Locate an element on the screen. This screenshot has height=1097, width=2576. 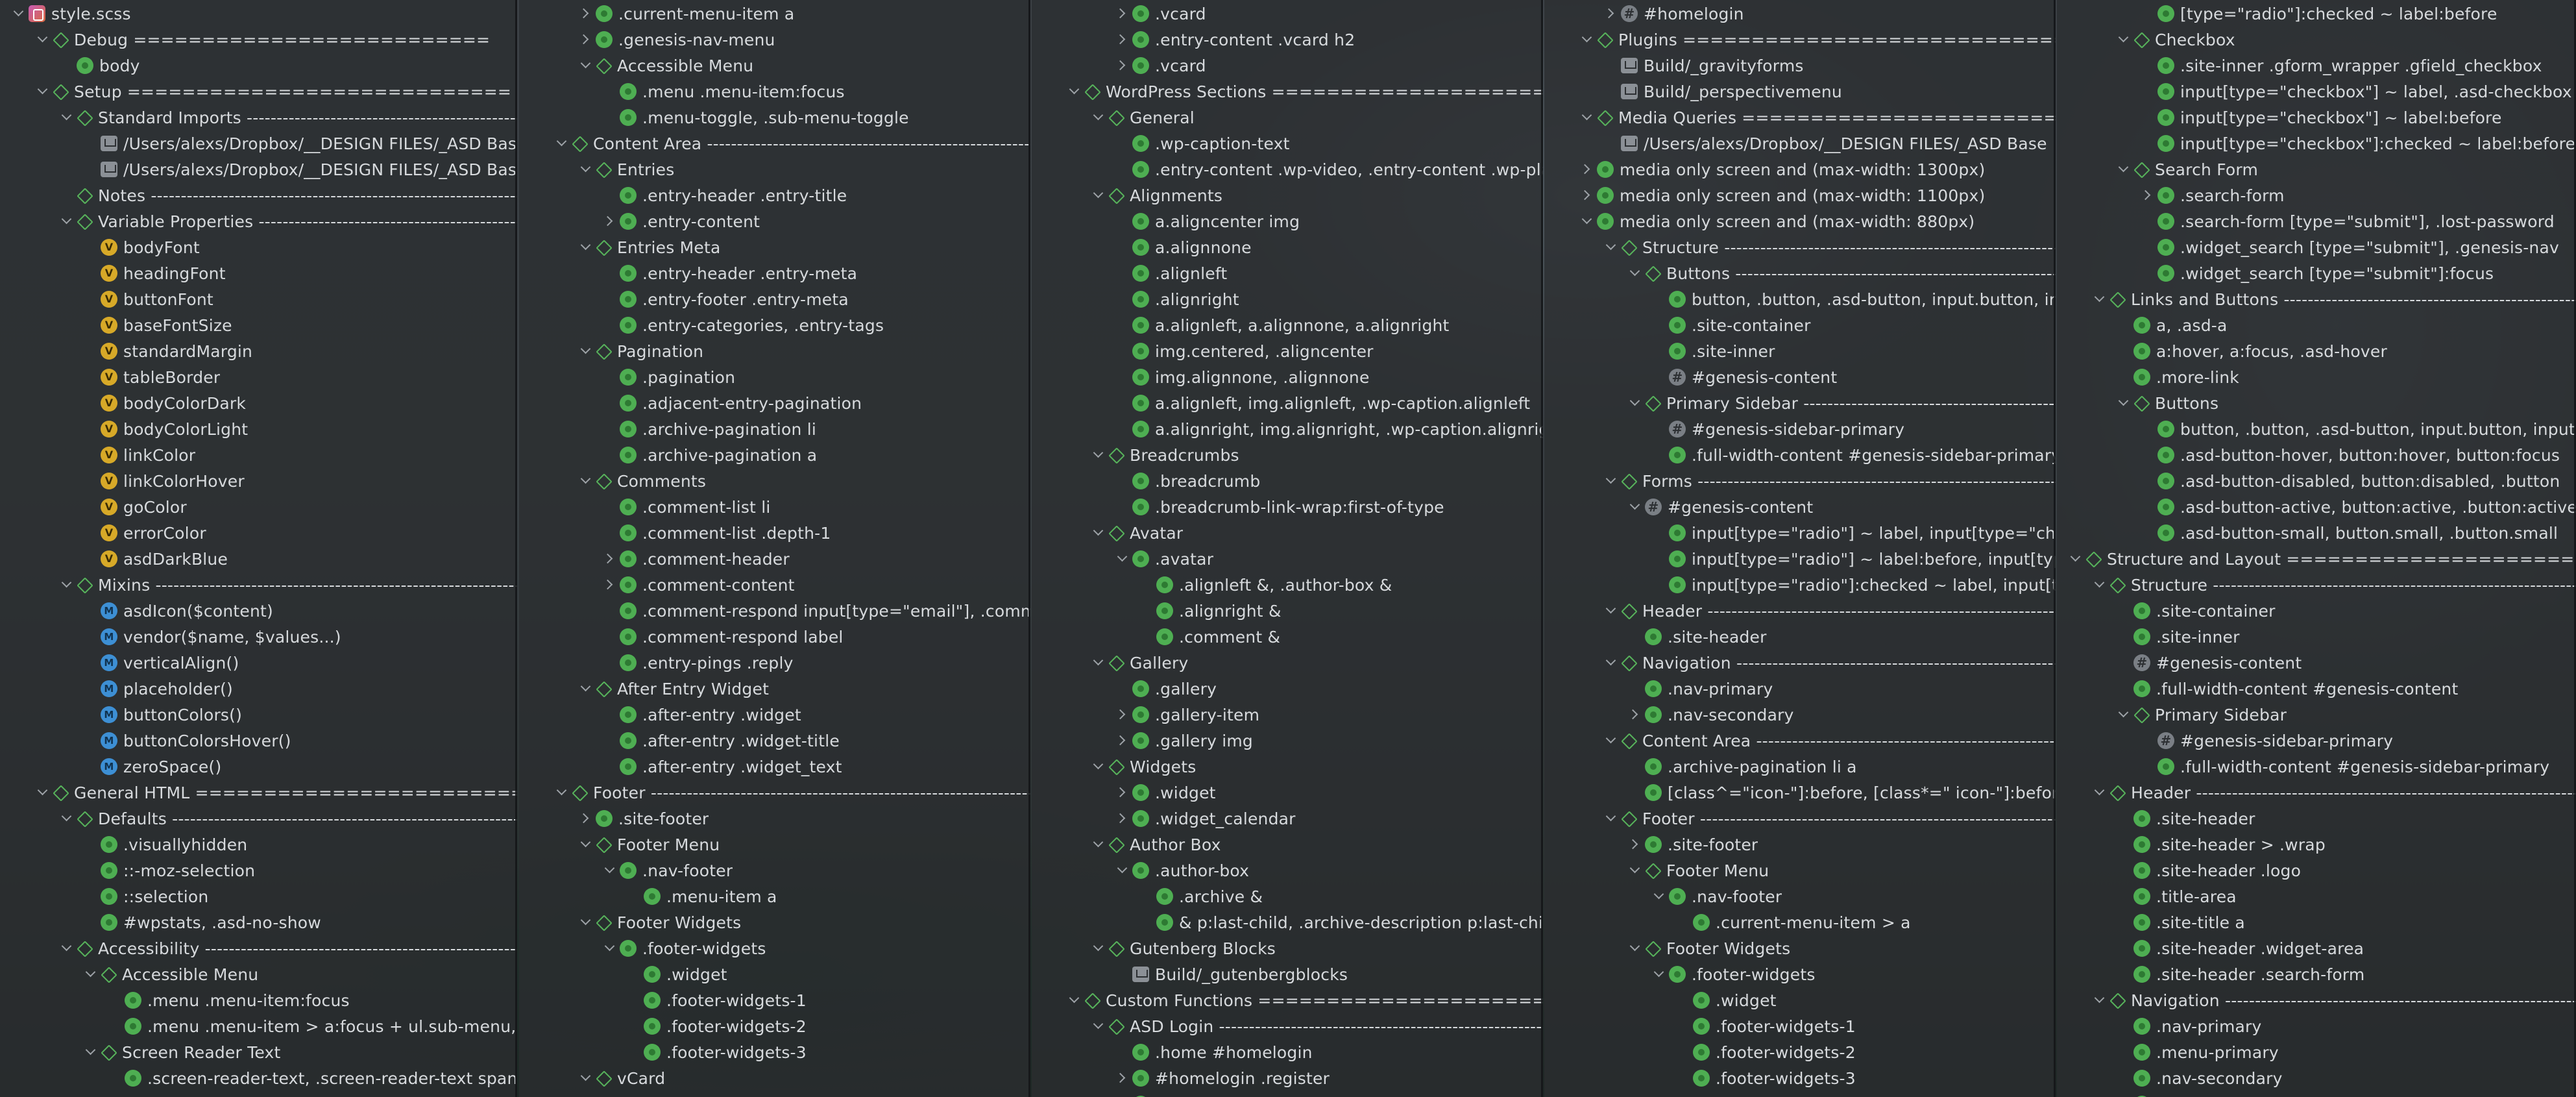
tree-section: General is located at coordinates (1287, 118).